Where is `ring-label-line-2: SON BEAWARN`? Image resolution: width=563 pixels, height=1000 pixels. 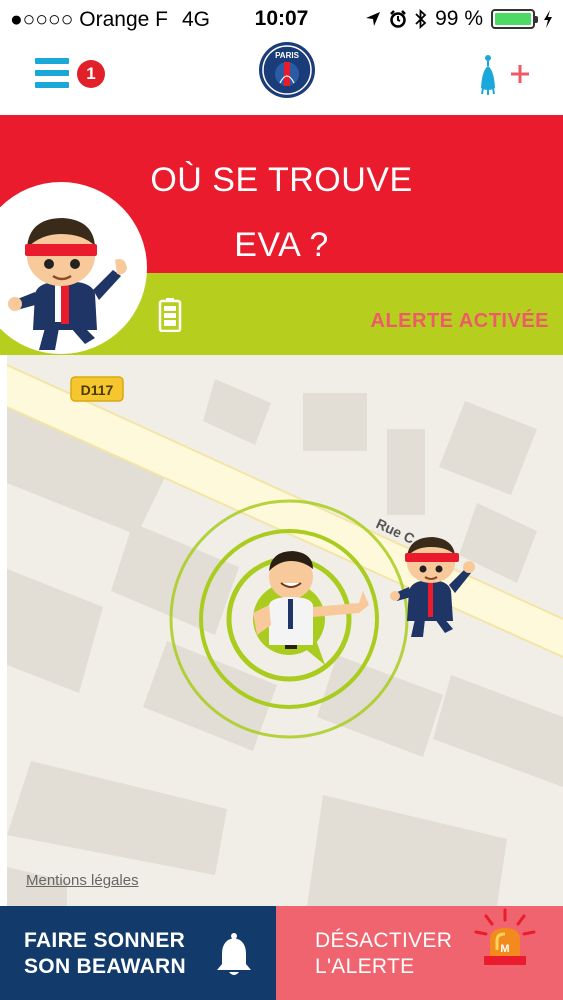 ring-label-line-2: SON BEAWARN is located at coordinates (105, 966).